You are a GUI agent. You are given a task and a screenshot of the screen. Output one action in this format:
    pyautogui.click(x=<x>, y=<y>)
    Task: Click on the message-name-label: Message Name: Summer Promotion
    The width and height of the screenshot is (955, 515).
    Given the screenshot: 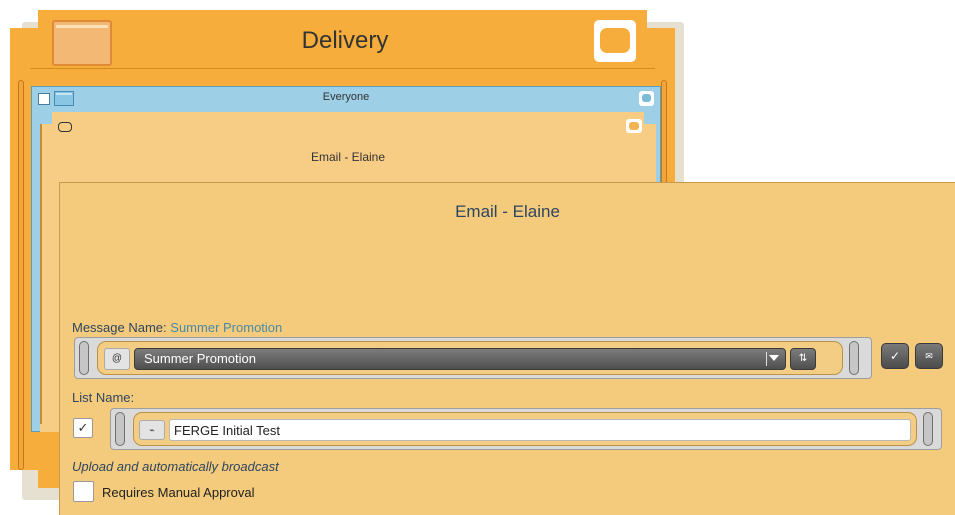 What is the action you would take?
    pyautogui.click(x=177, y=327)
    